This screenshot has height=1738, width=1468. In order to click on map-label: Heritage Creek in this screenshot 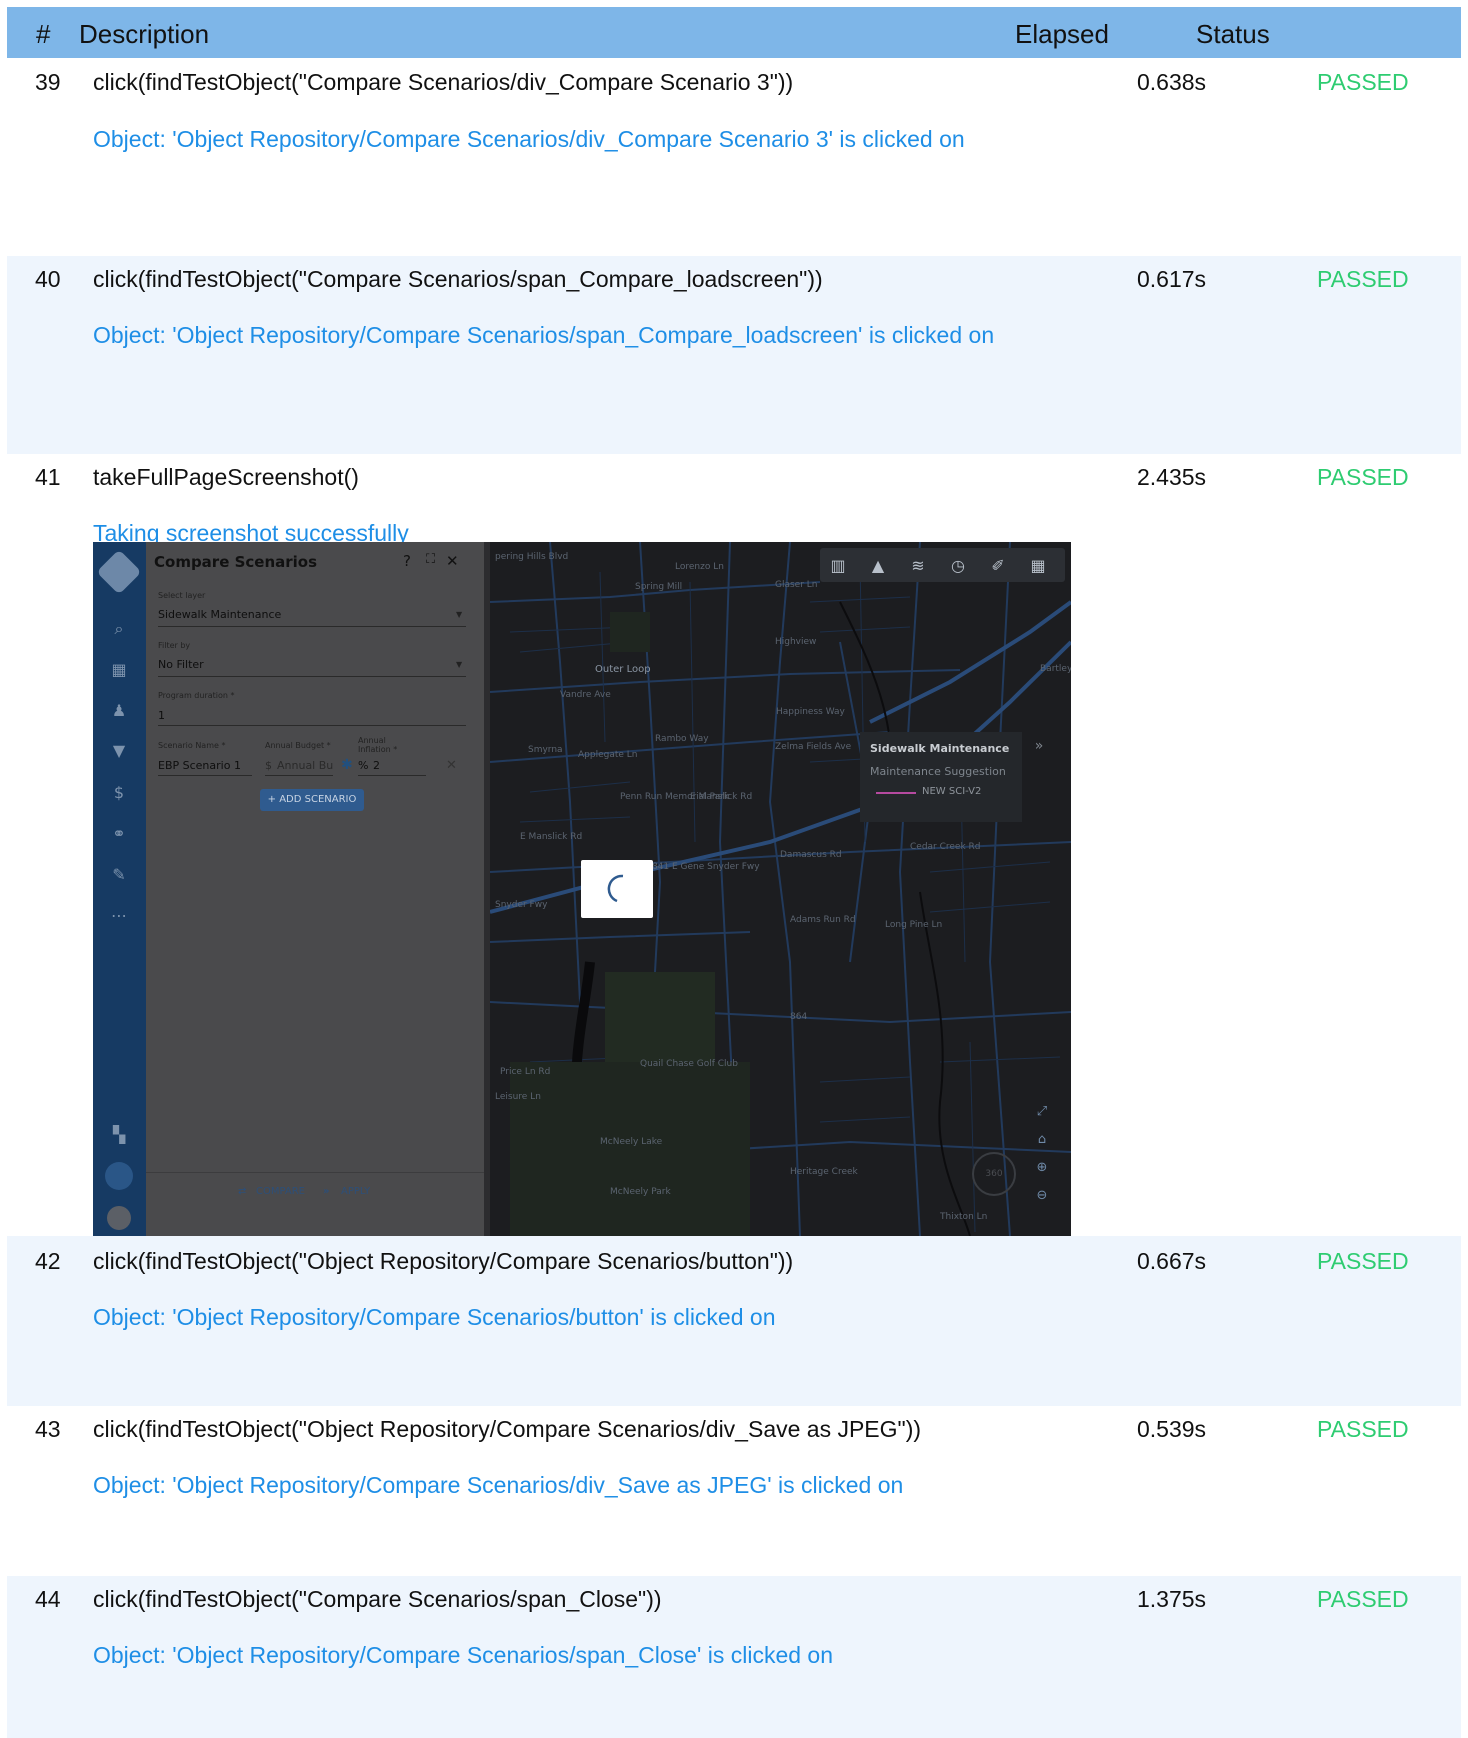, I will do `click(824, 1172)`.